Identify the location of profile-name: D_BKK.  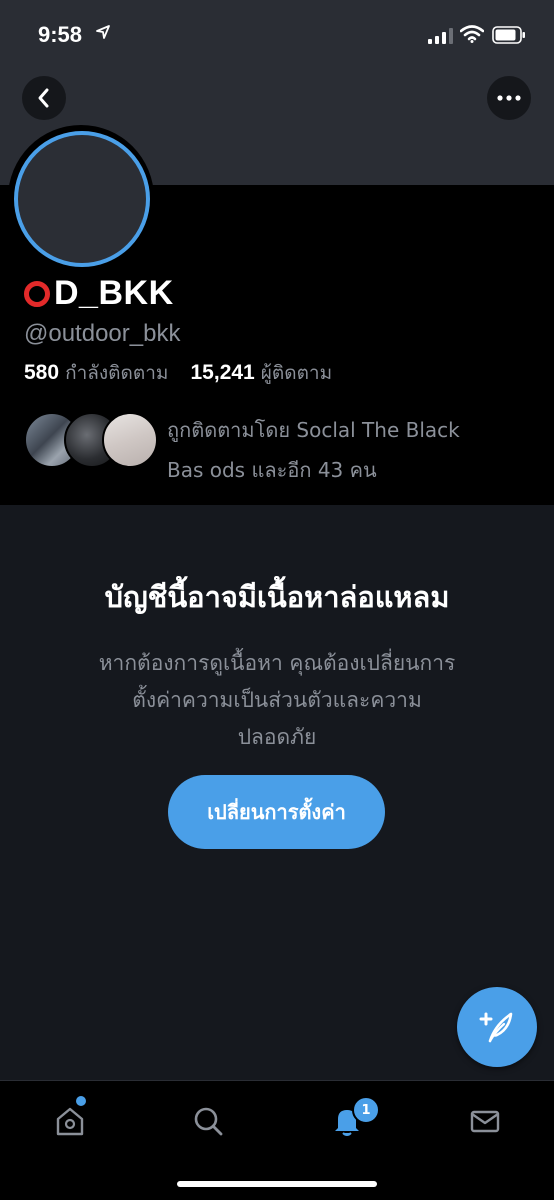
(114, 293).